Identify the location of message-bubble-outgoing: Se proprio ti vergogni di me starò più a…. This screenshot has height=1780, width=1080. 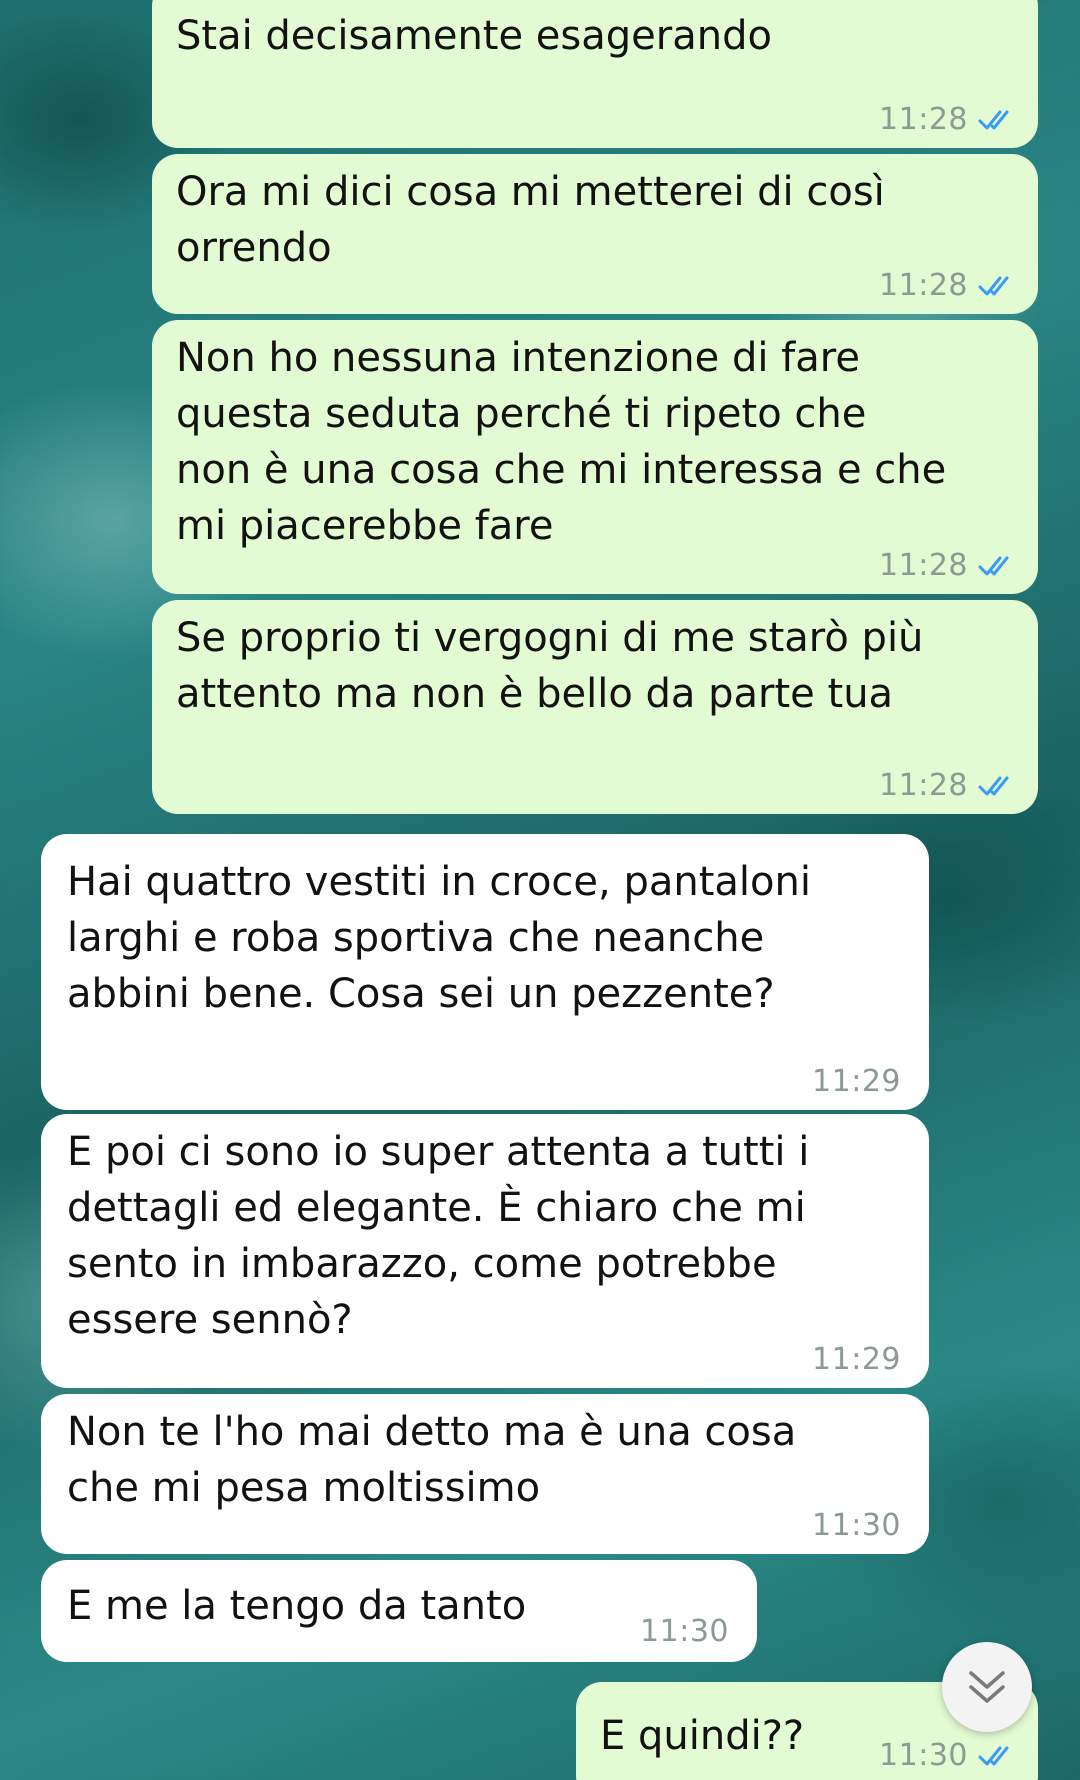
(595, 707).